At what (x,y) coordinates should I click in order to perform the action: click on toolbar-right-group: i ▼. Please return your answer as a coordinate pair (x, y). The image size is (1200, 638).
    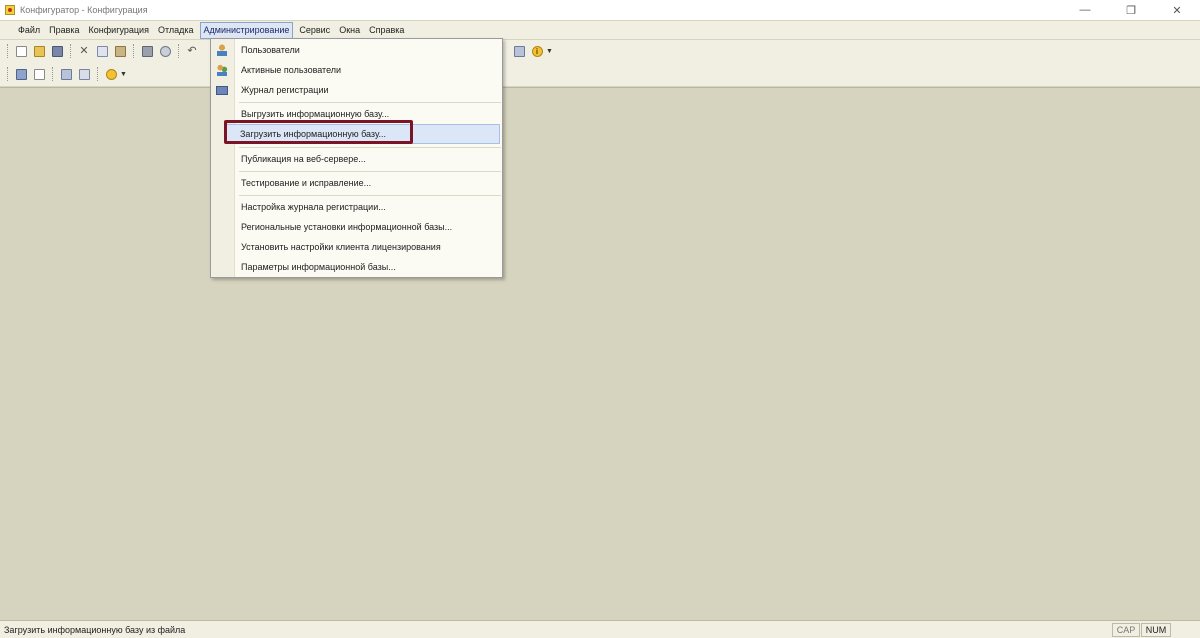
    Looking at the image, I should click on (534, 51).